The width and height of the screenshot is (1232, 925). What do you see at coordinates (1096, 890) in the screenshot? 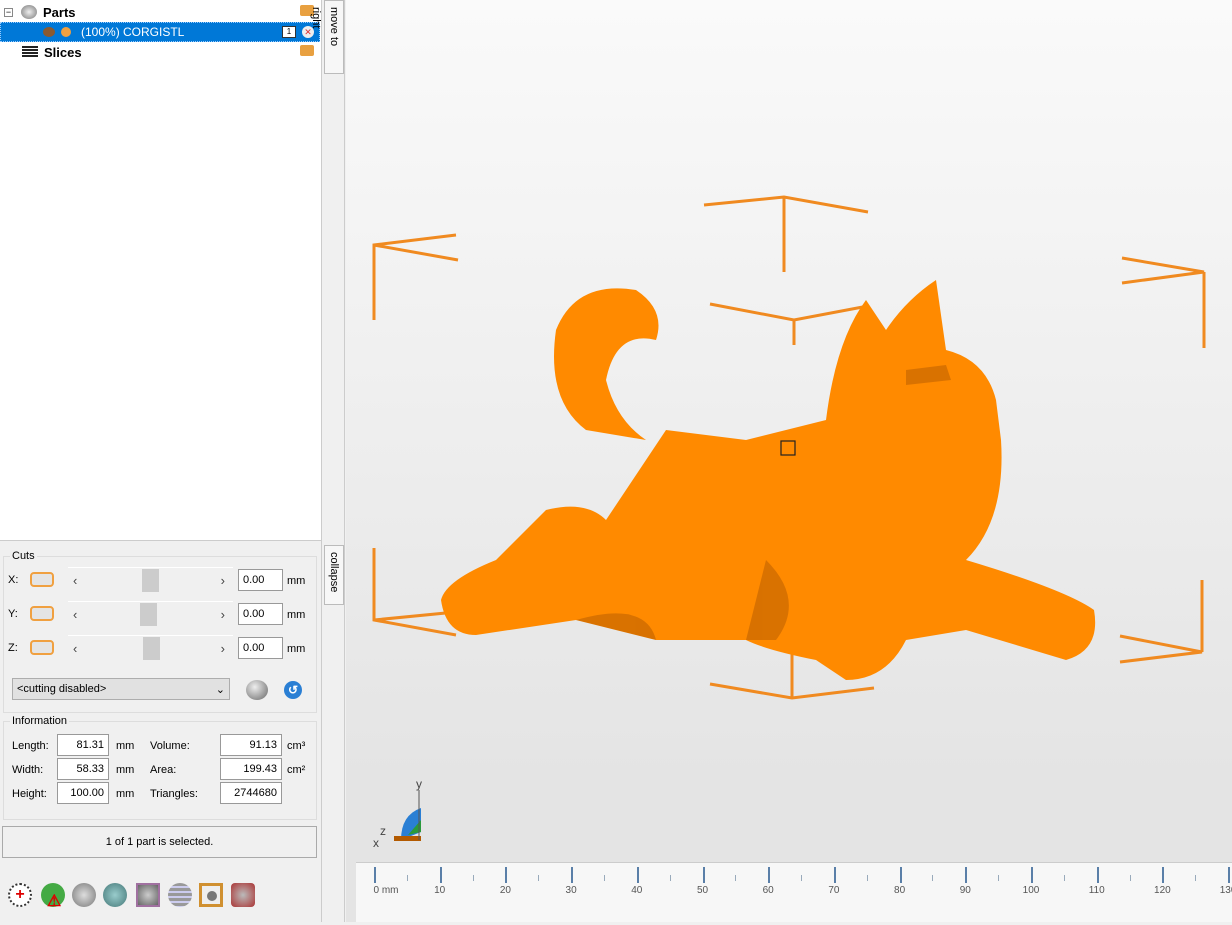
I see `ruler-label: 110` at bounding box center [1096, 890].